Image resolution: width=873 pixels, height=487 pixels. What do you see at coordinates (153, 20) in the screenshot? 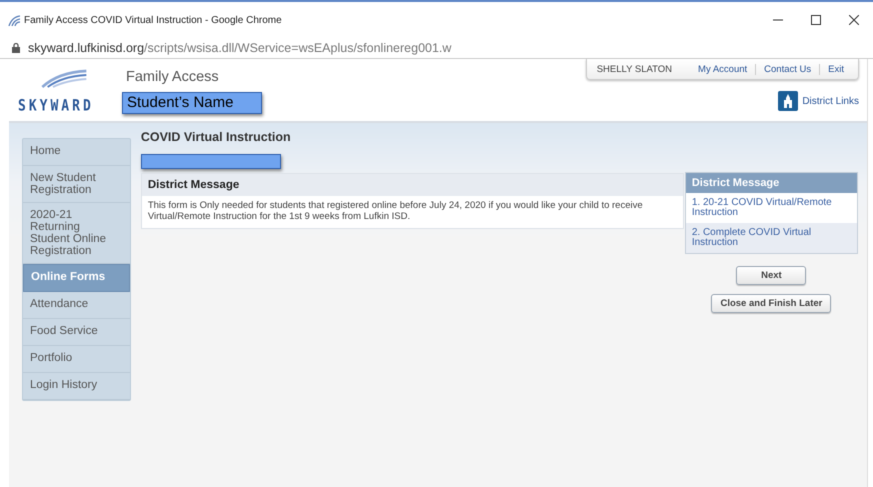
I see `window-title: Family Access COVID Virtual Instruction - Google Chrome` at bounding box center [153, 20].